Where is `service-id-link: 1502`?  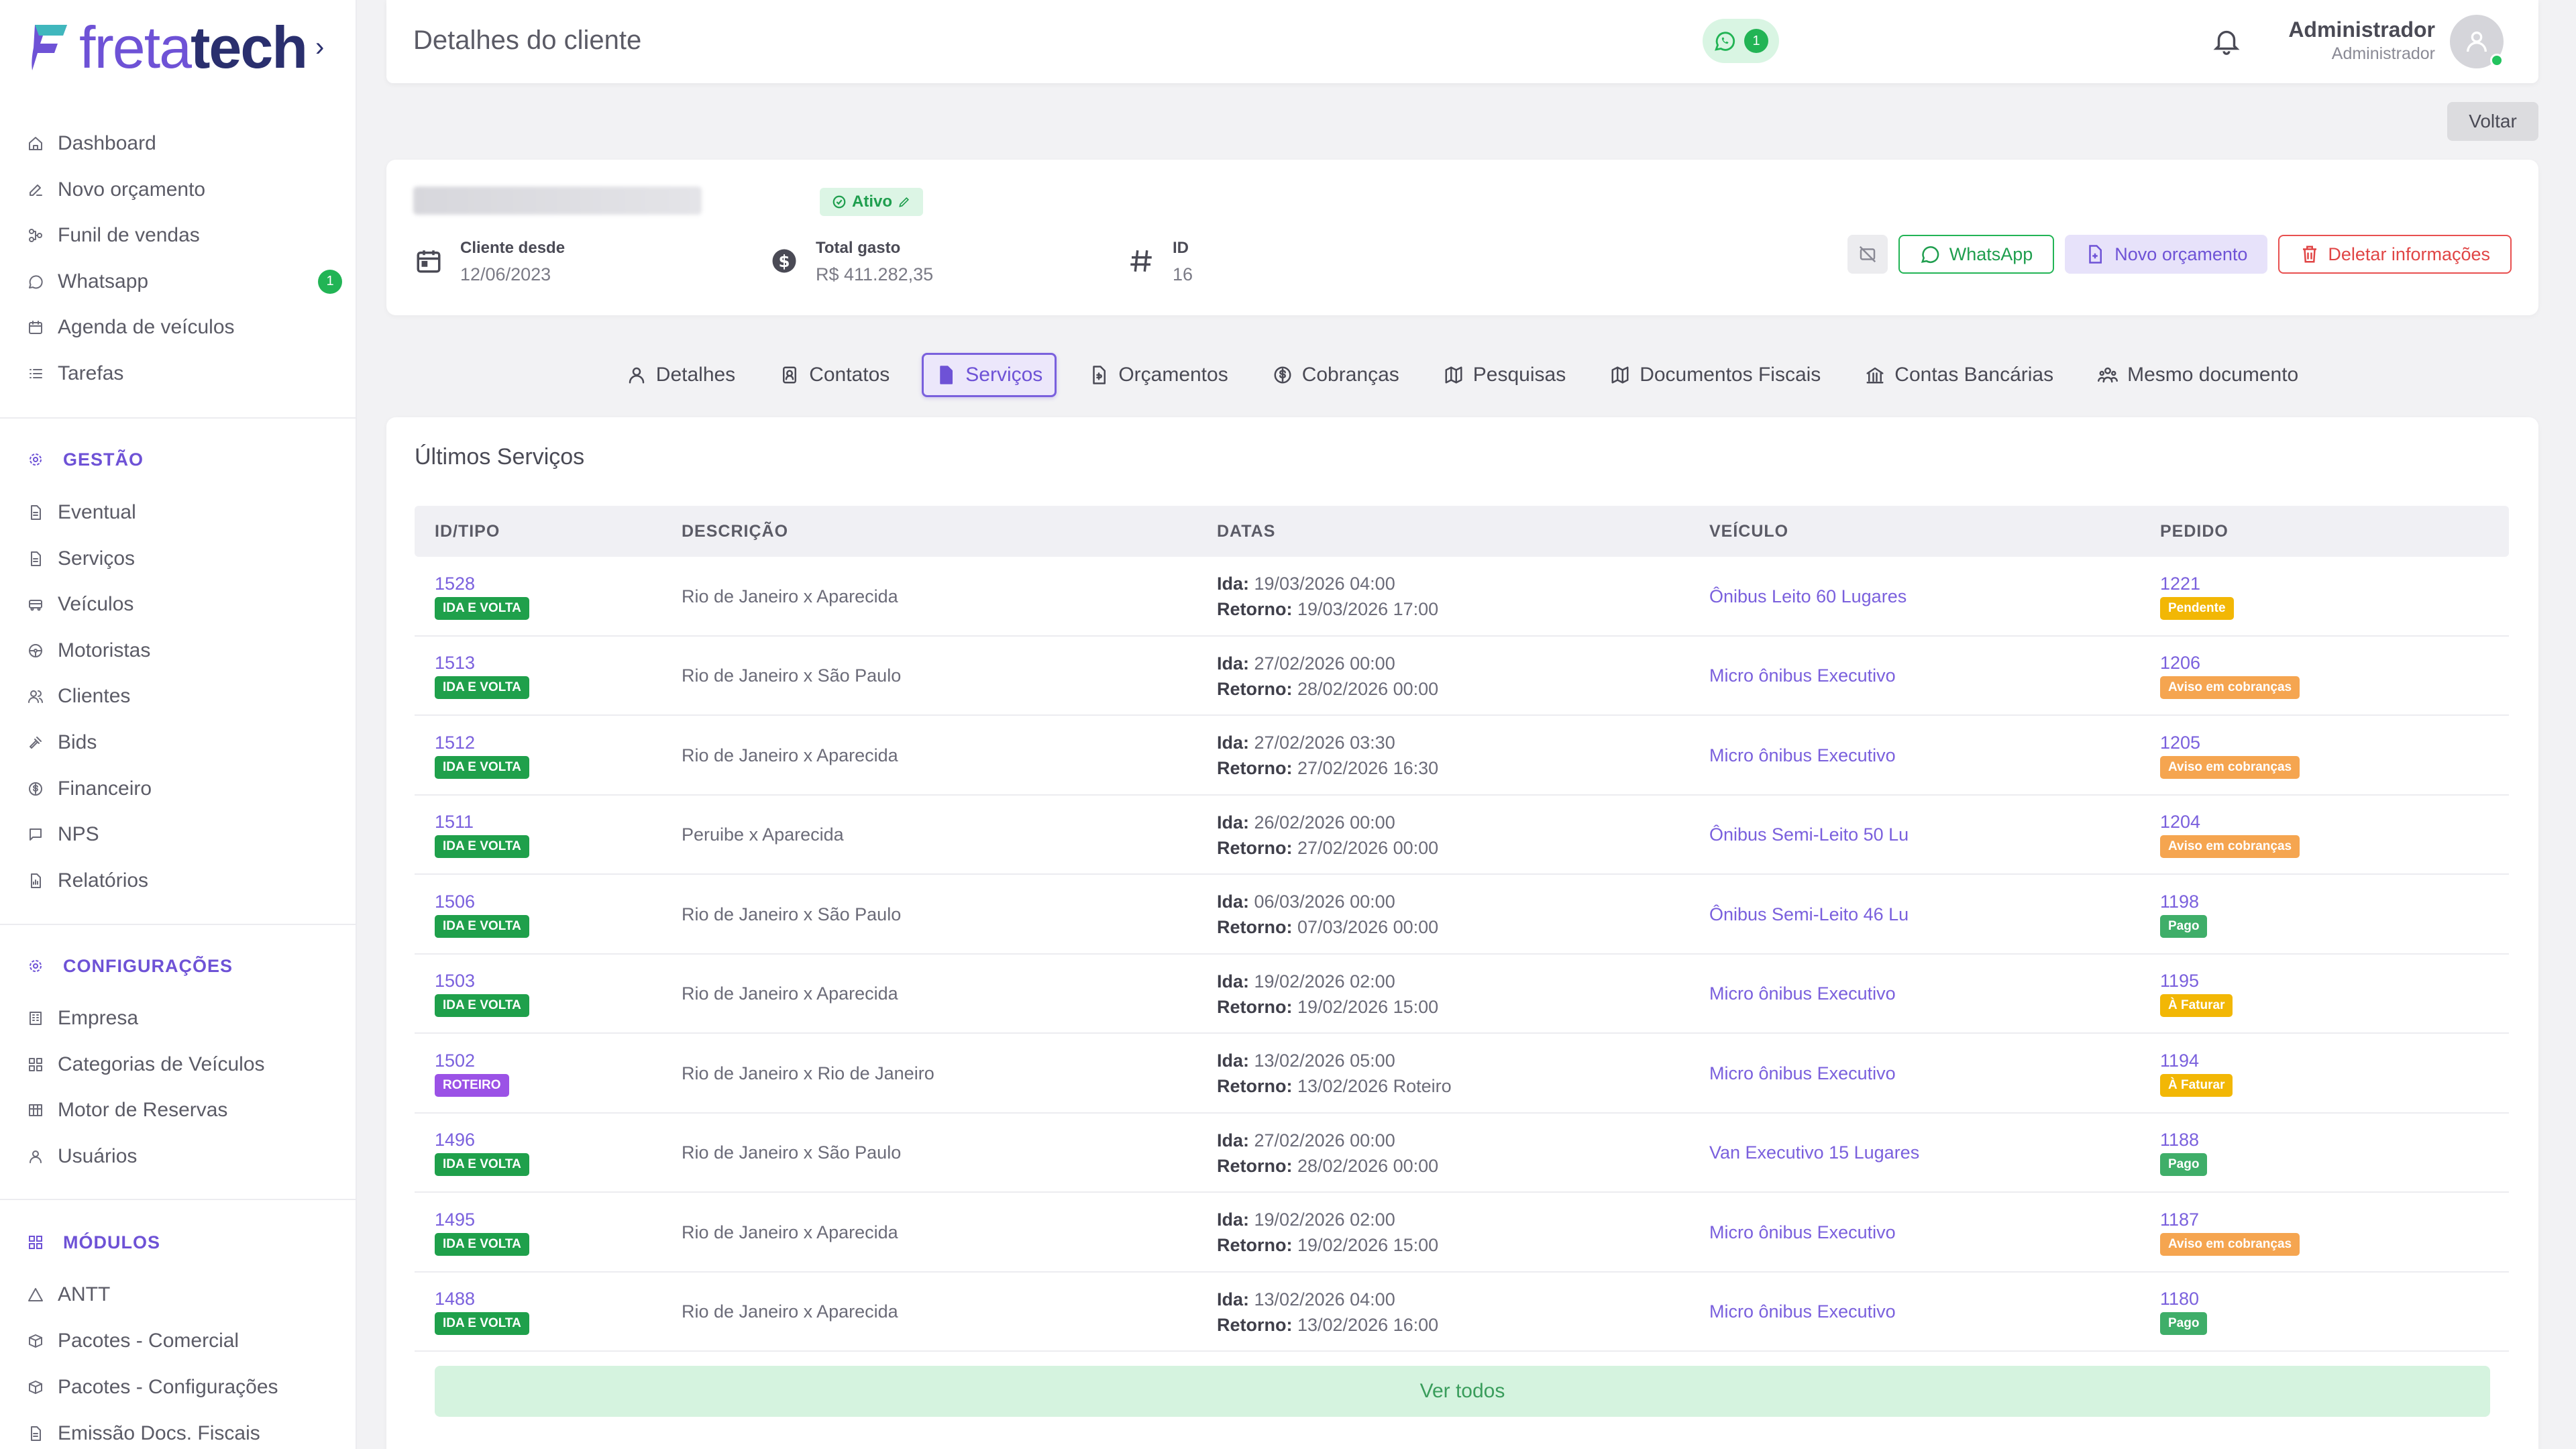 service-id-link: 1502 is located at coordinates (472, 1061).